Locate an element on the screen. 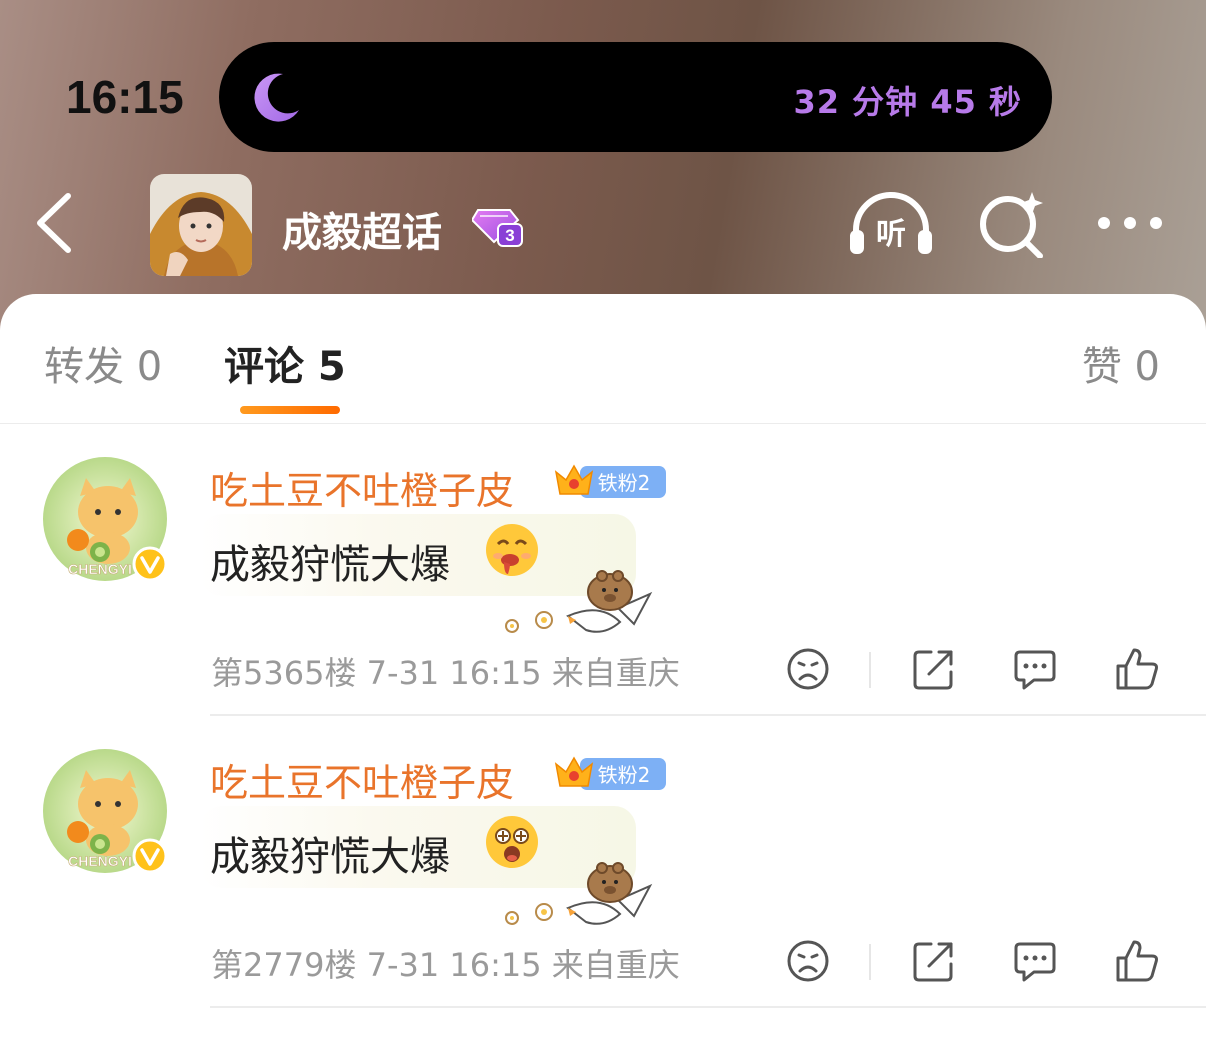 This screenshot has height=1039, width=1206. listen-button: 听 is located at coordinates (891, 223).